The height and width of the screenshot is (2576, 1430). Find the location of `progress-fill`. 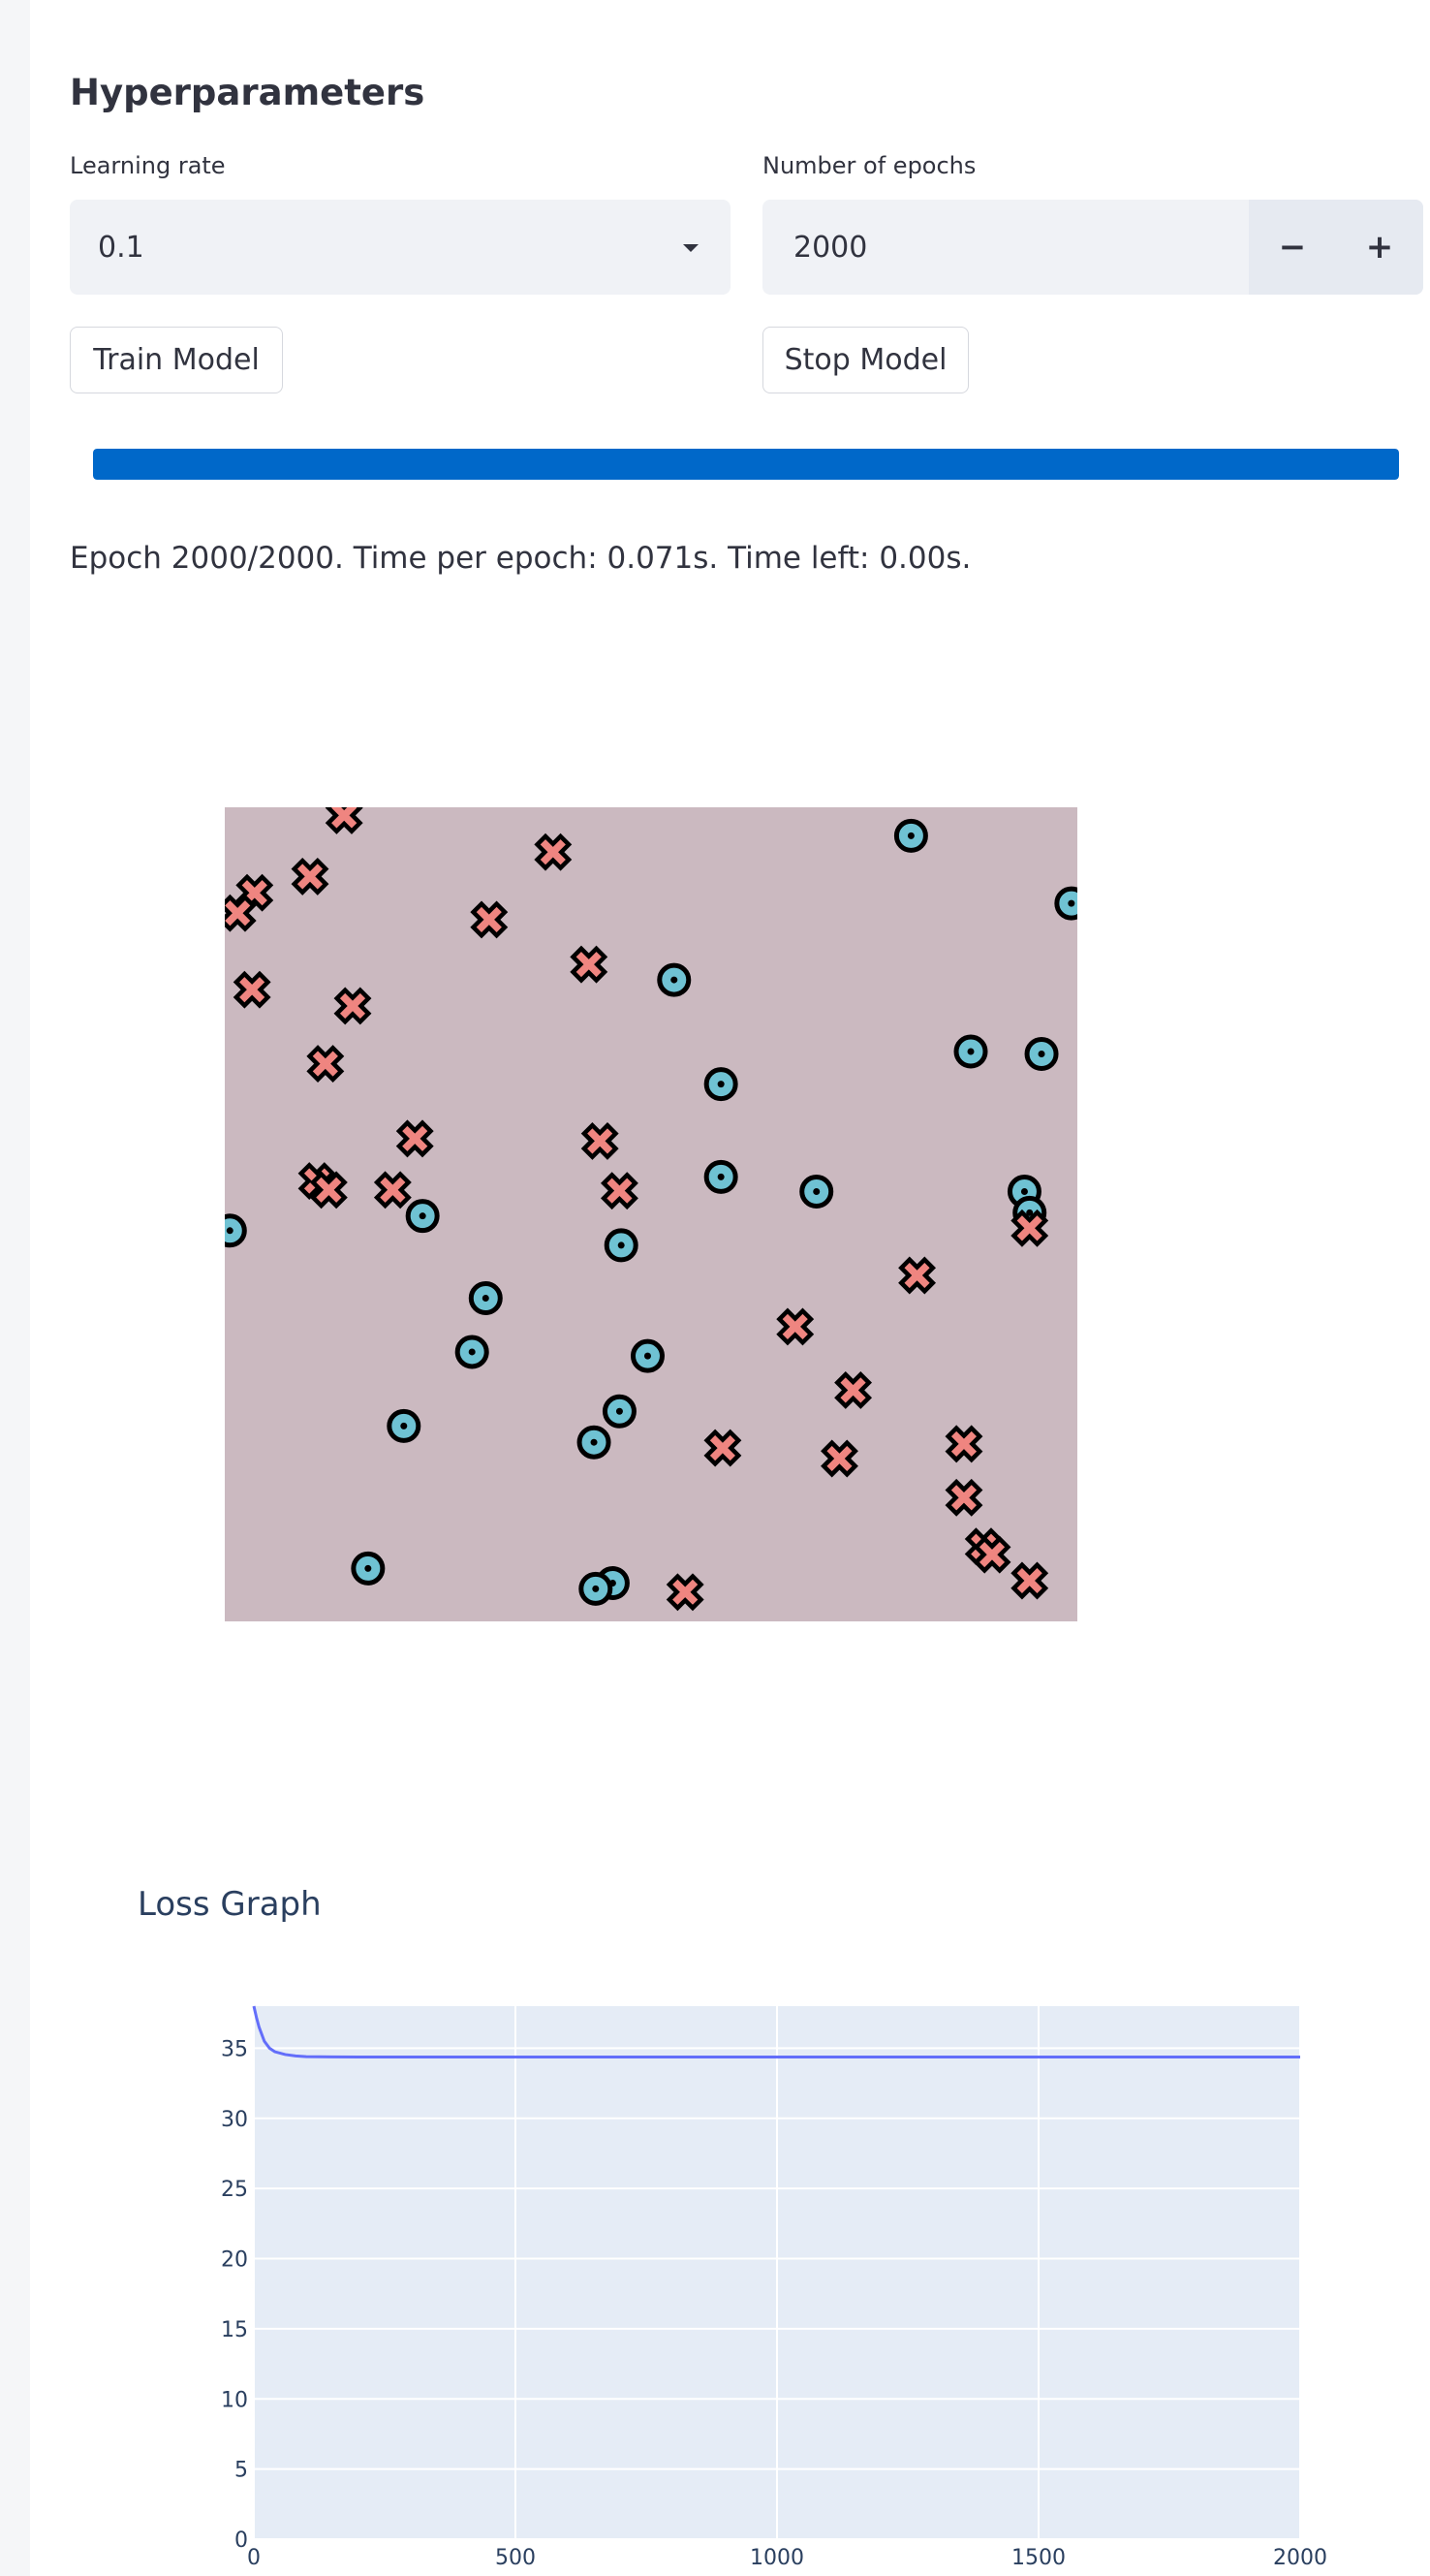

progress-fill is located at coordinates (746, 464).